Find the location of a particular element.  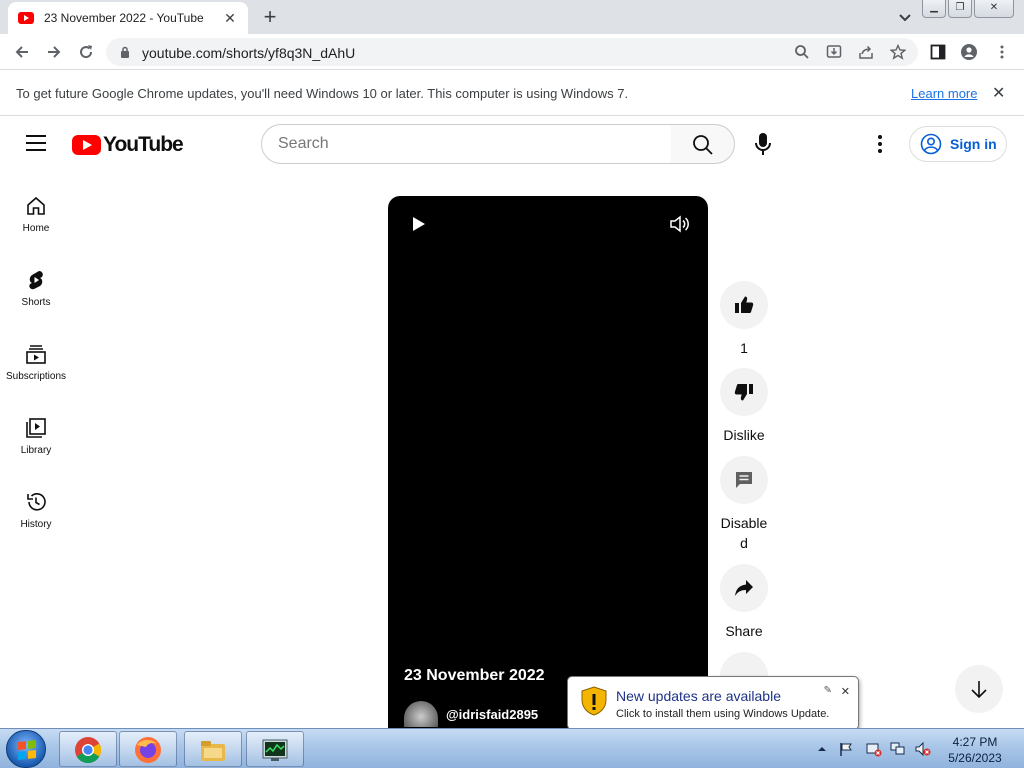

hamburger-menu-icon is located at coordinates (36, 144).